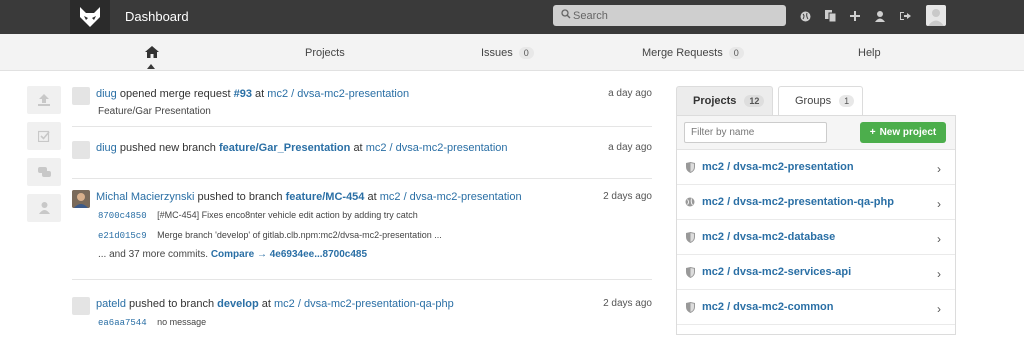 The image size is (1024, 355). I want to click on new-project-button: + New project, so click(903, 132).